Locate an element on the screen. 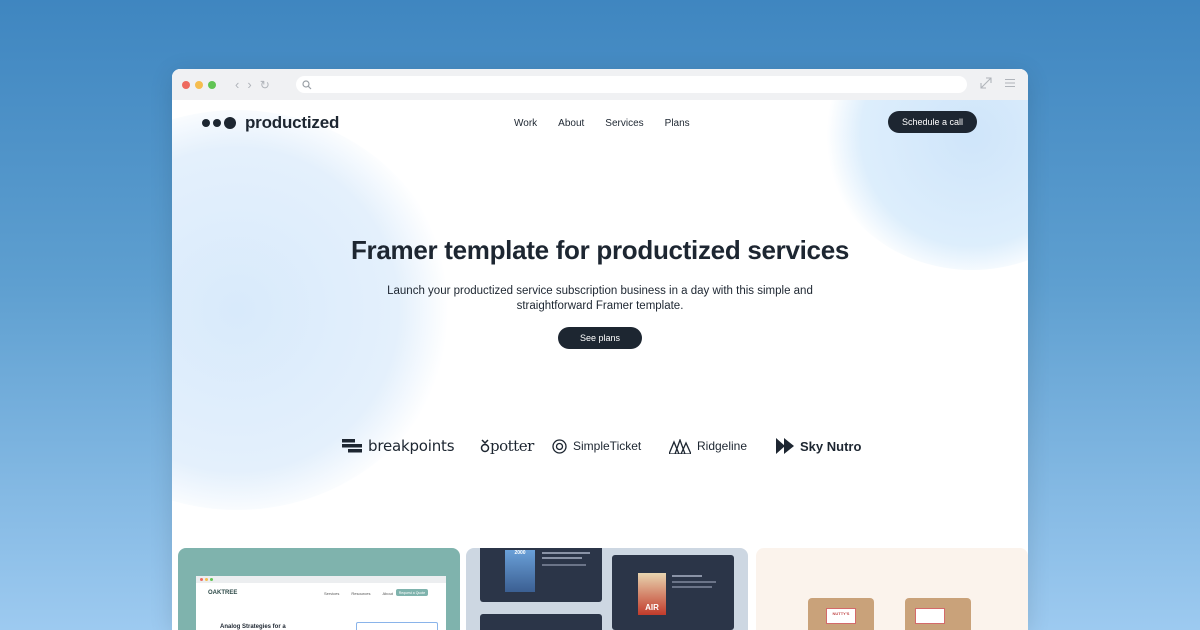  potter-logo-icon is located at coordinates (485, 446).